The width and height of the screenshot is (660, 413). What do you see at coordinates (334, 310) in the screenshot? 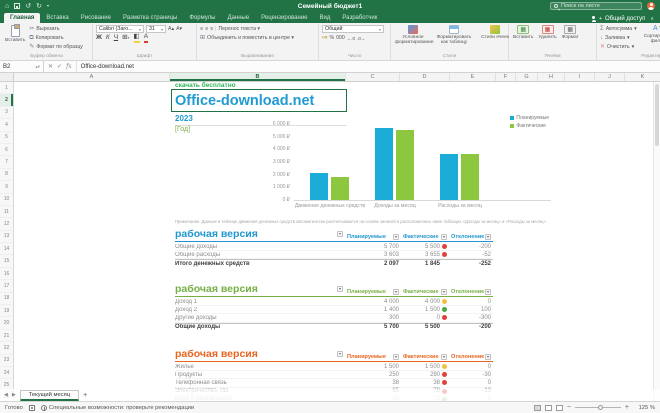
I see `table-row: Доход 2 1 400 1 500 100` at bounding box center [334, 310].